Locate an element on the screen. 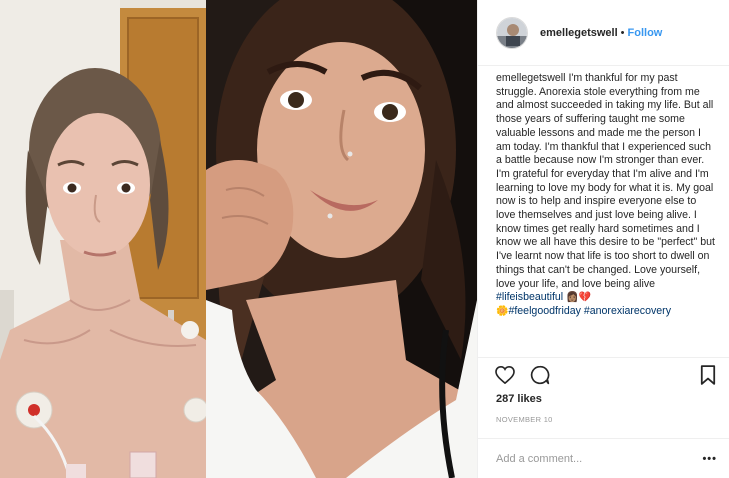 This screenshot has height=478, width=729. speech-bubble-icon-glyph is located at coordinates (540, 374).